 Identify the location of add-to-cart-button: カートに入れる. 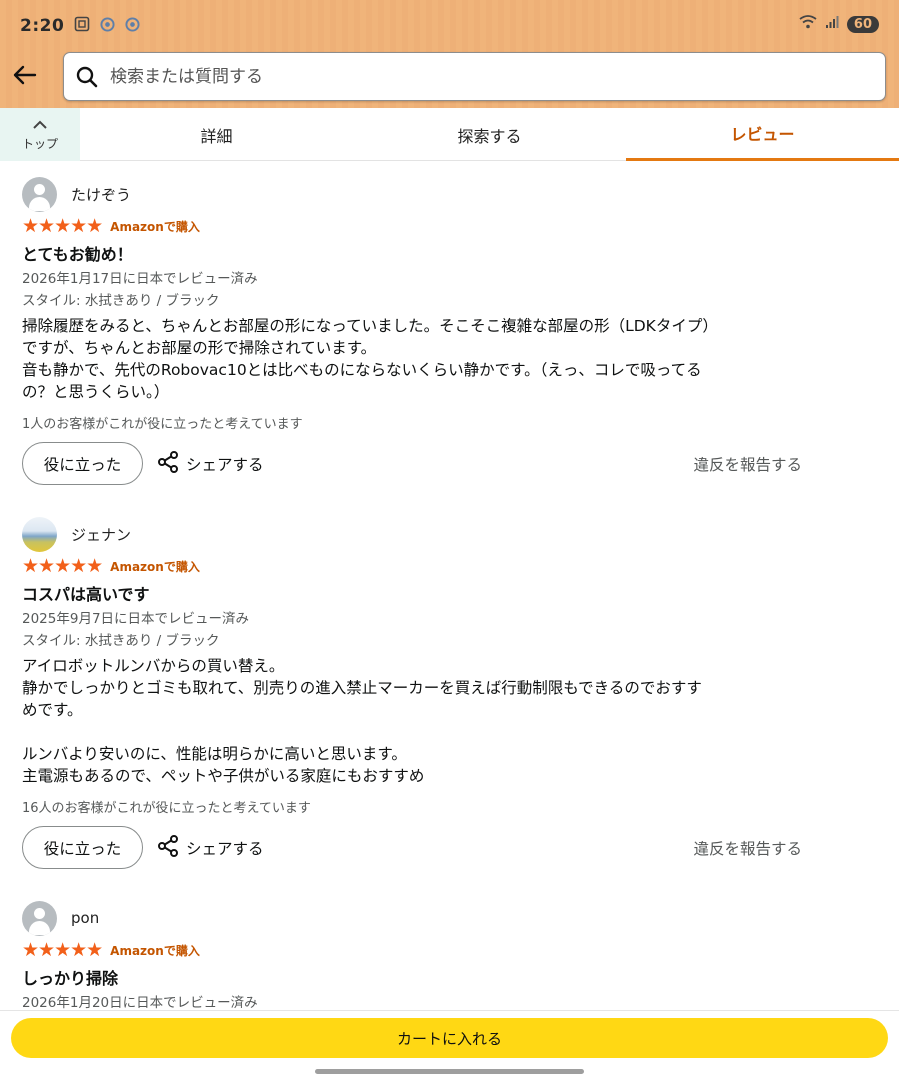
(449, 1038).